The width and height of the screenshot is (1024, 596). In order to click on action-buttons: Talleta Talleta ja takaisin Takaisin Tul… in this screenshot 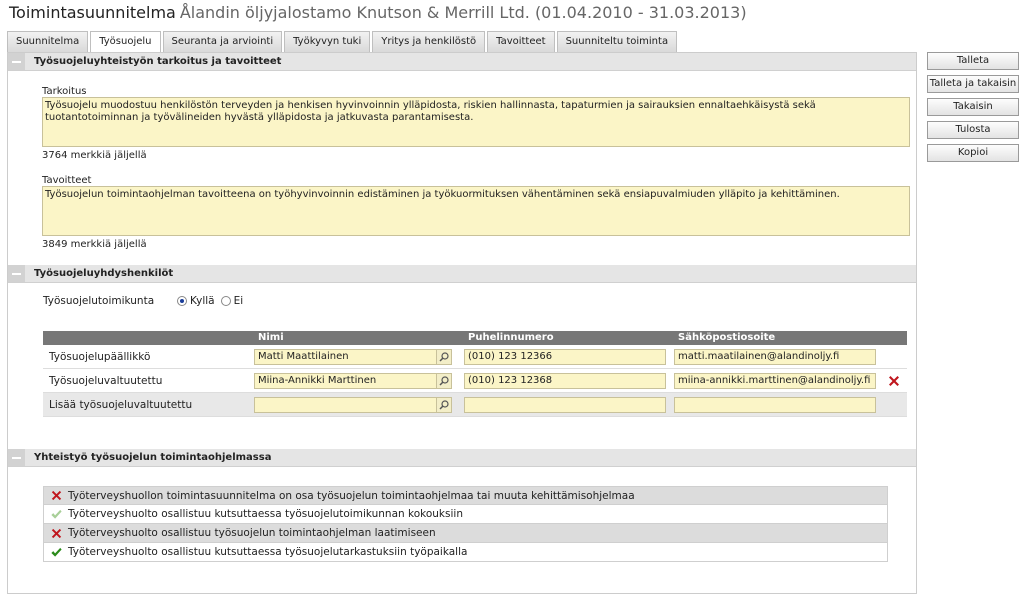, I will do `click(973, 109)`.